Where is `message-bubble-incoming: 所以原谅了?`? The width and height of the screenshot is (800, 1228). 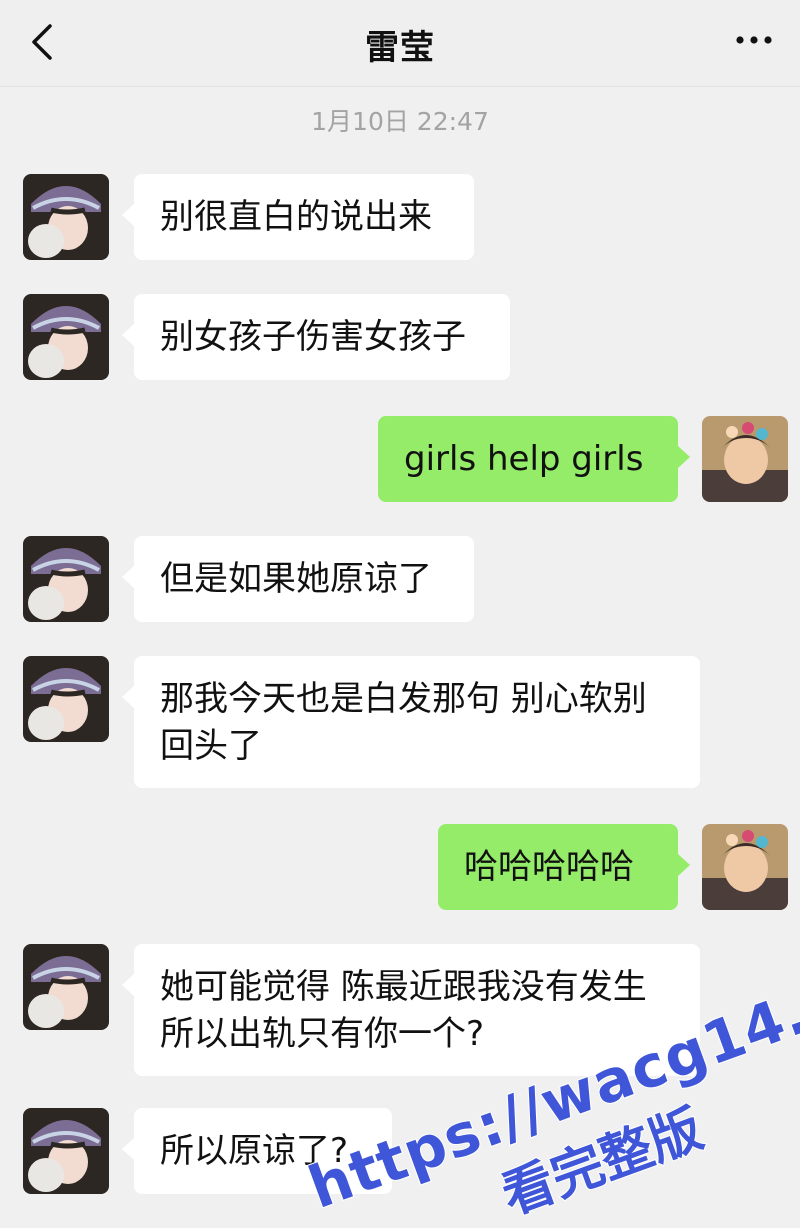
message-bubble-incoming: 所以原谅了? is located at coordinates (257, 1151).